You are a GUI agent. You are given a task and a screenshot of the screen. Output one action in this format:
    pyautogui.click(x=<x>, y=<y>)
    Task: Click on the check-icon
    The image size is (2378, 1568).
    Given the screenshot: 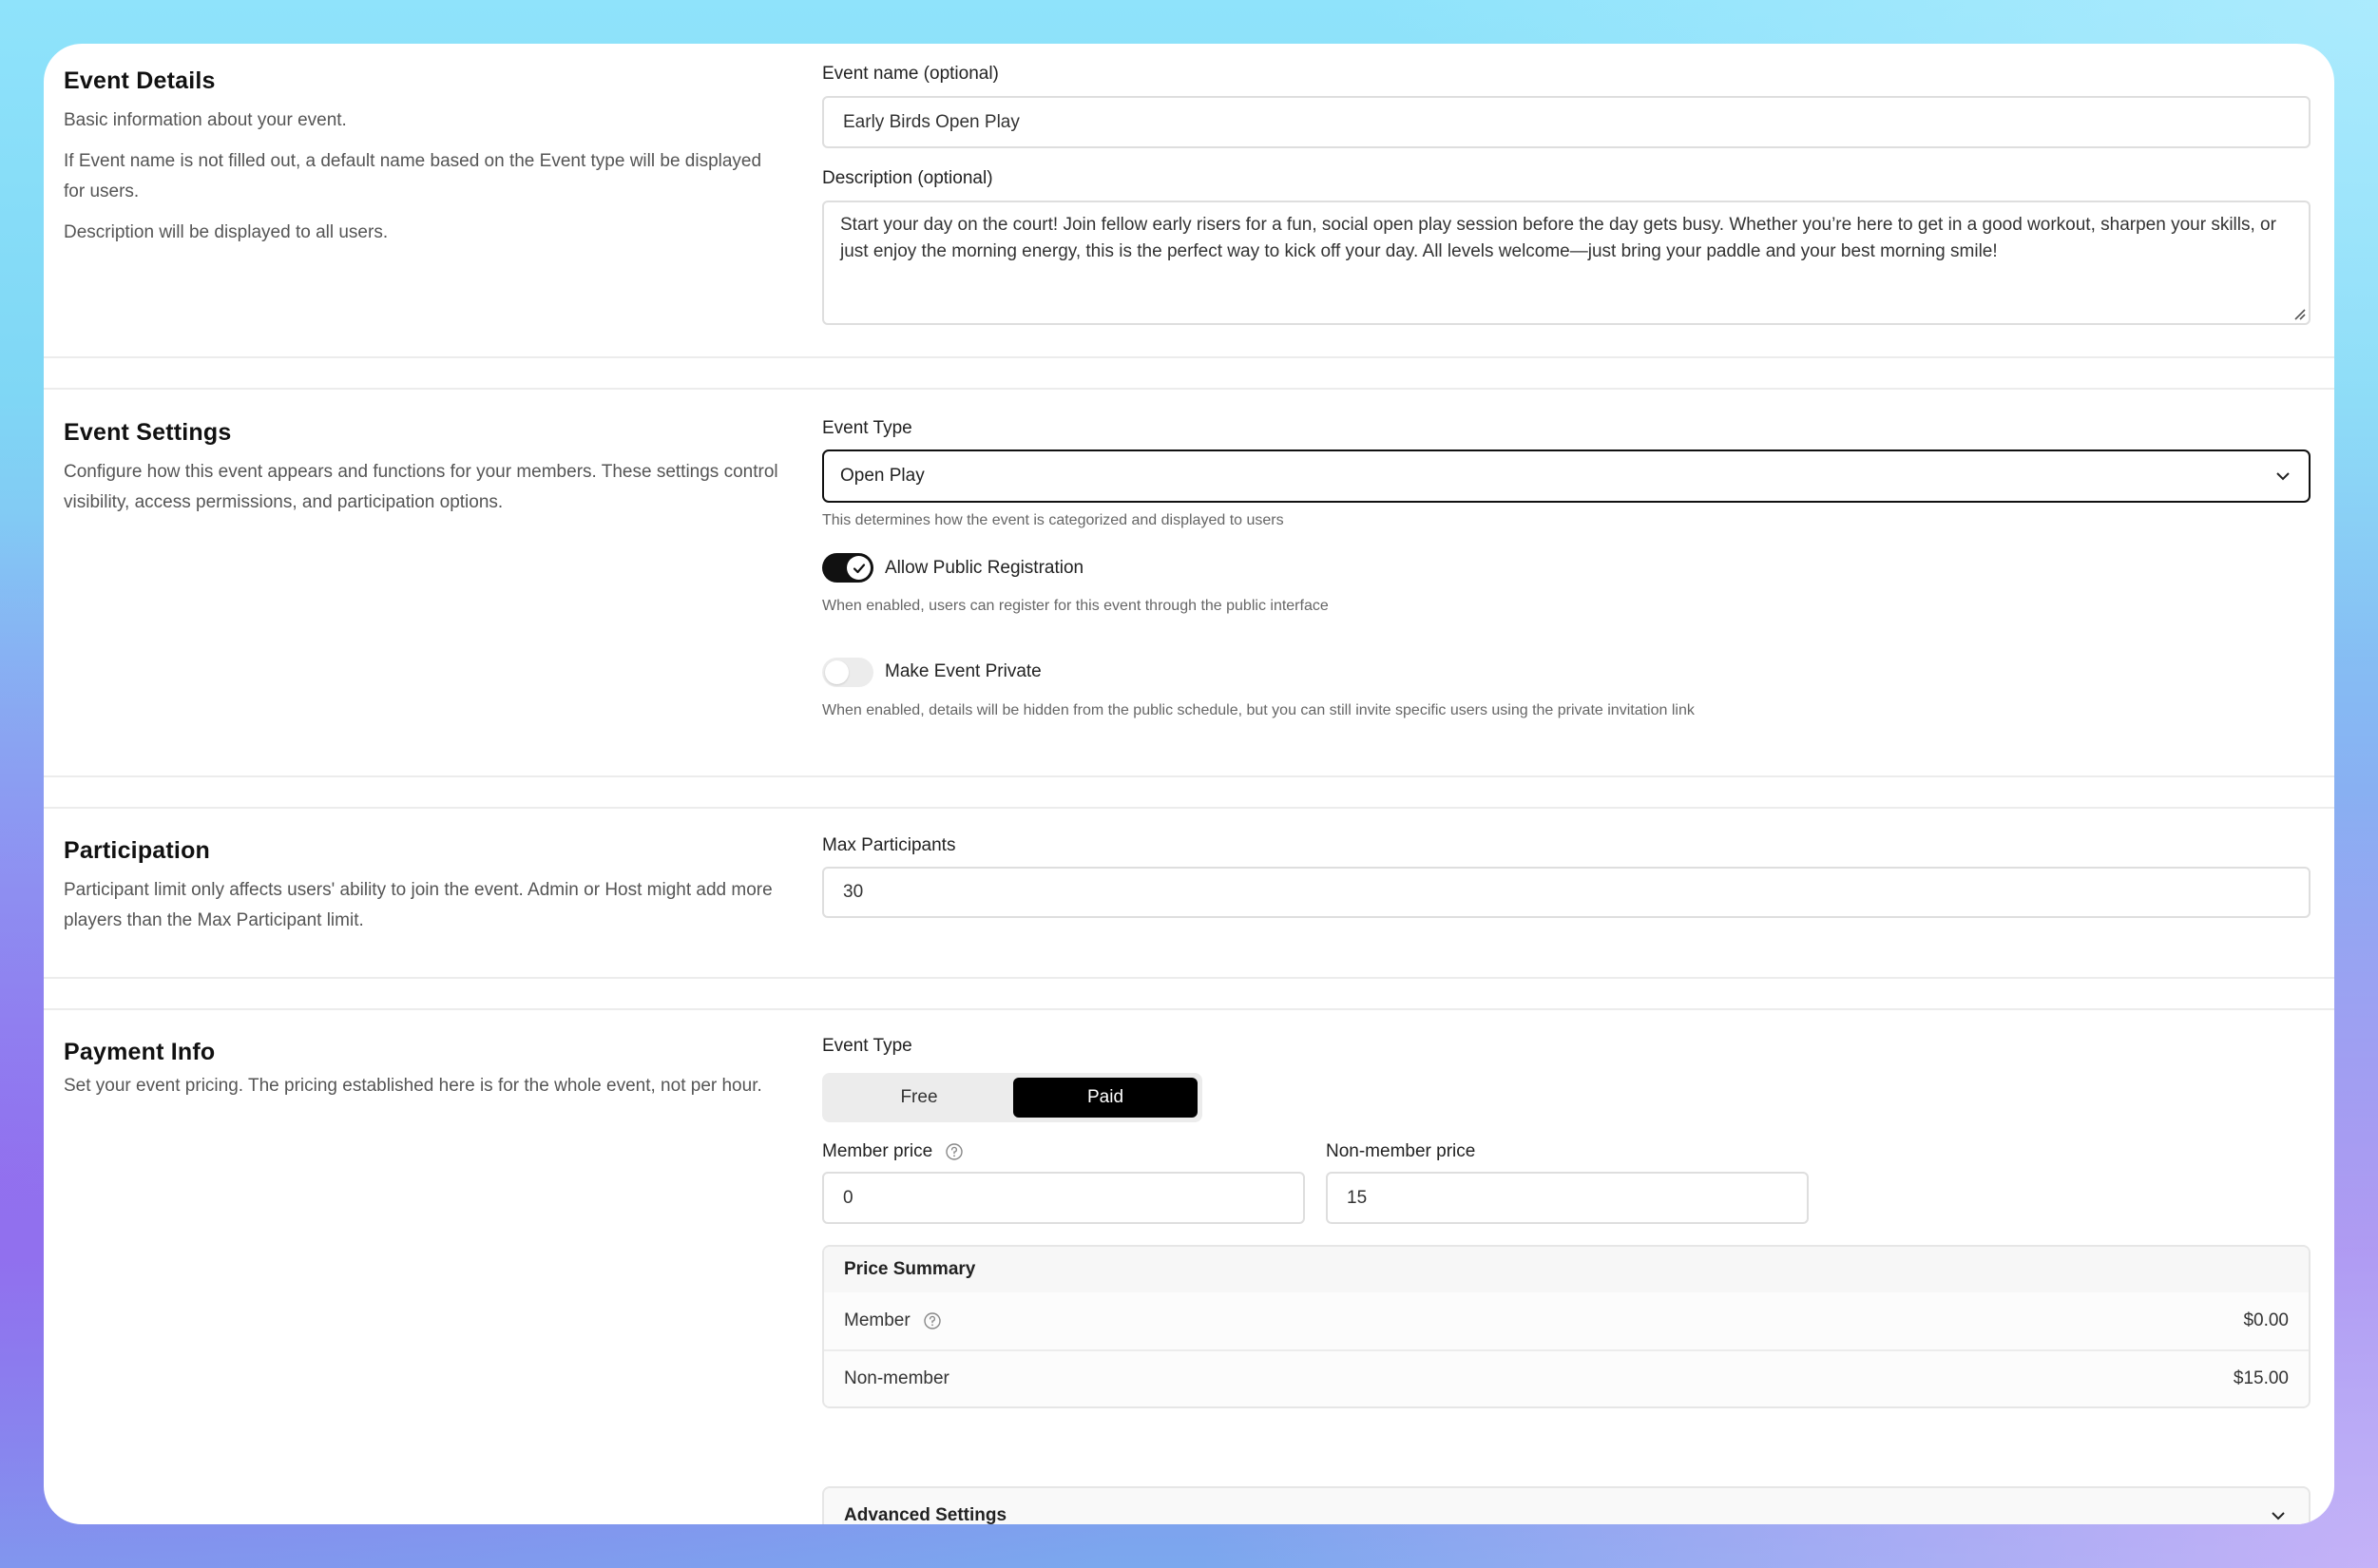 What is the action you would take?
    pyautogui.click(x=859, y=568)
    